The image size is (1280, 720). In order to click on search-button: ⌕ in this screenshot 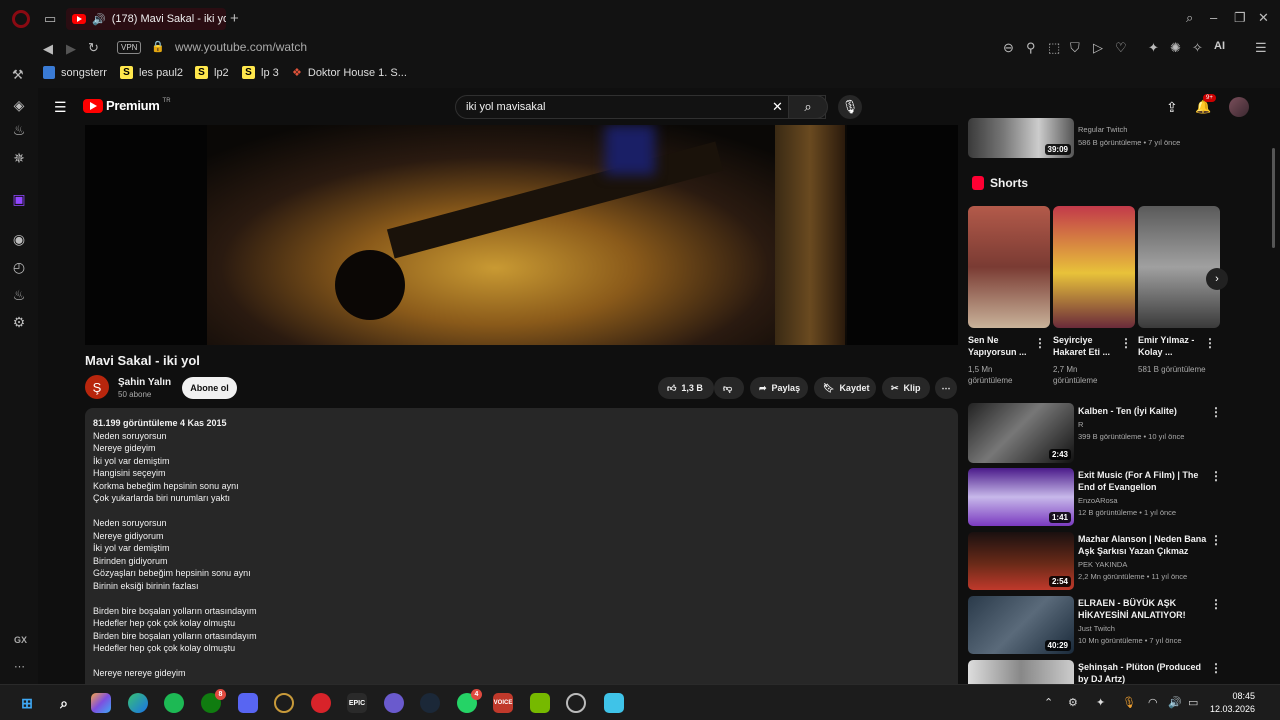, I will do `click(808, 107)`.